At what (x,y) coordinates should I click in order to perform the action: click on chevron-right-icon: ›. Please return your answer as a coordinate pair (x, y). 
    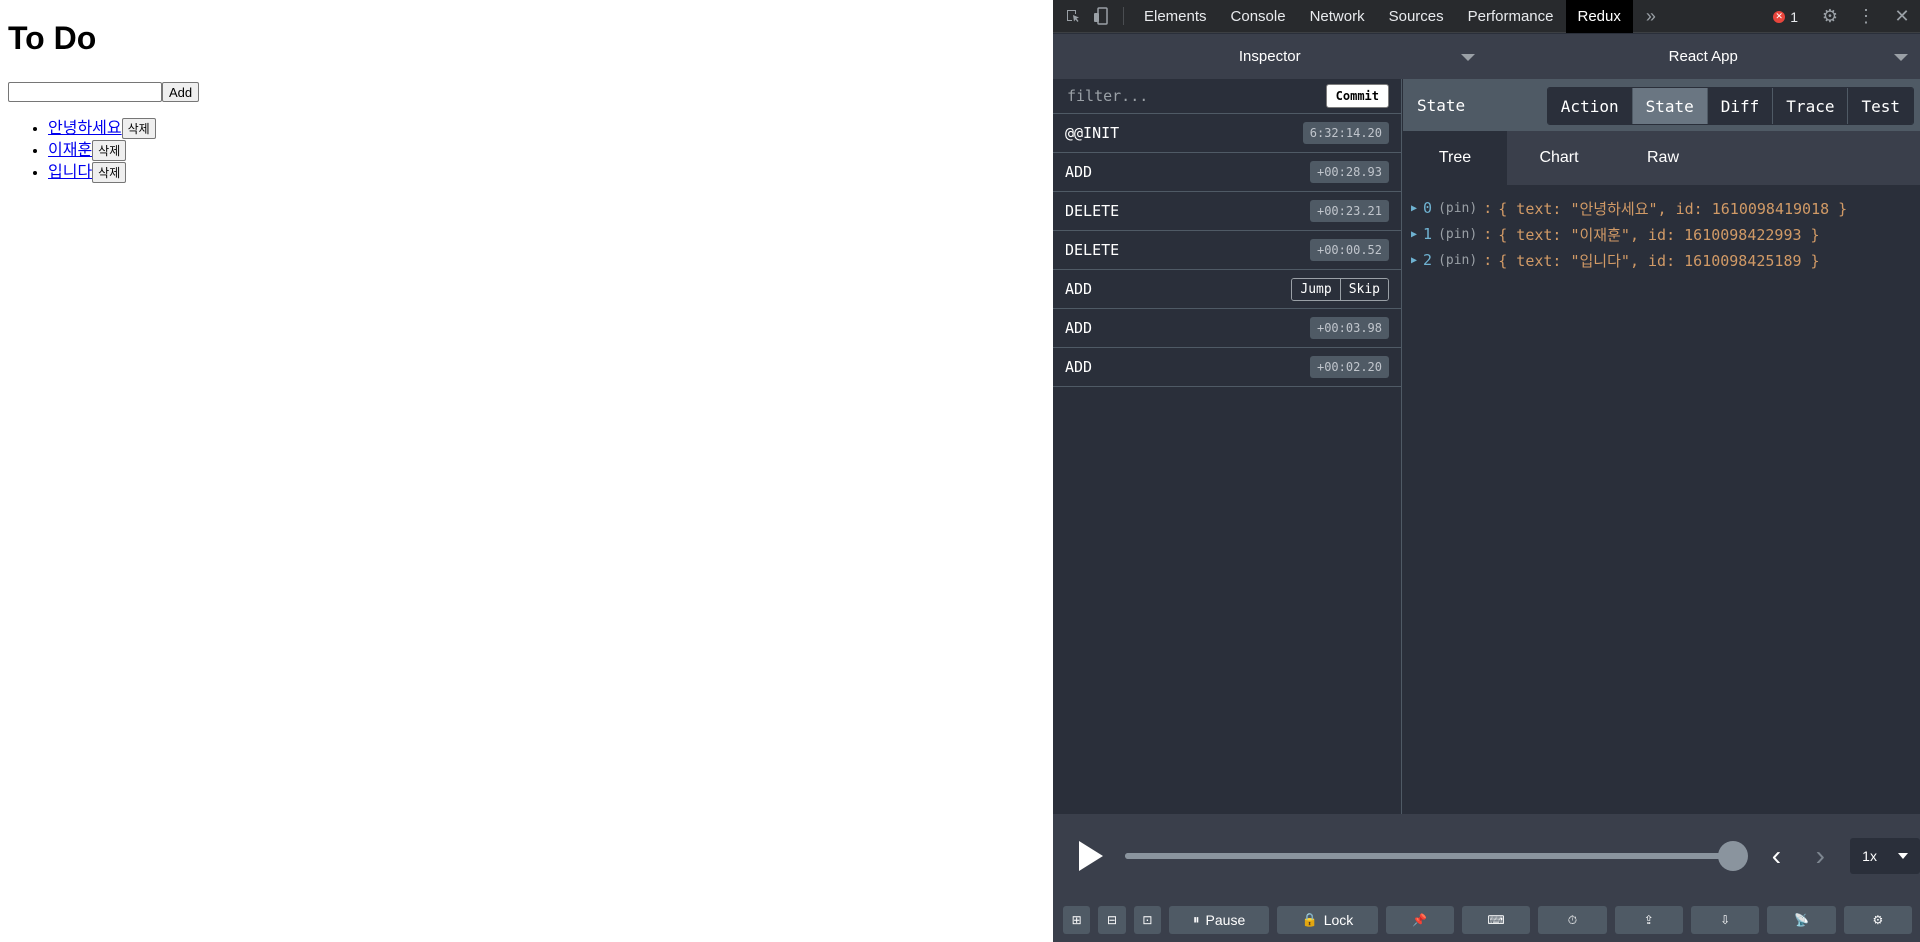
    Looking at the image, I should click on (1820, 856).